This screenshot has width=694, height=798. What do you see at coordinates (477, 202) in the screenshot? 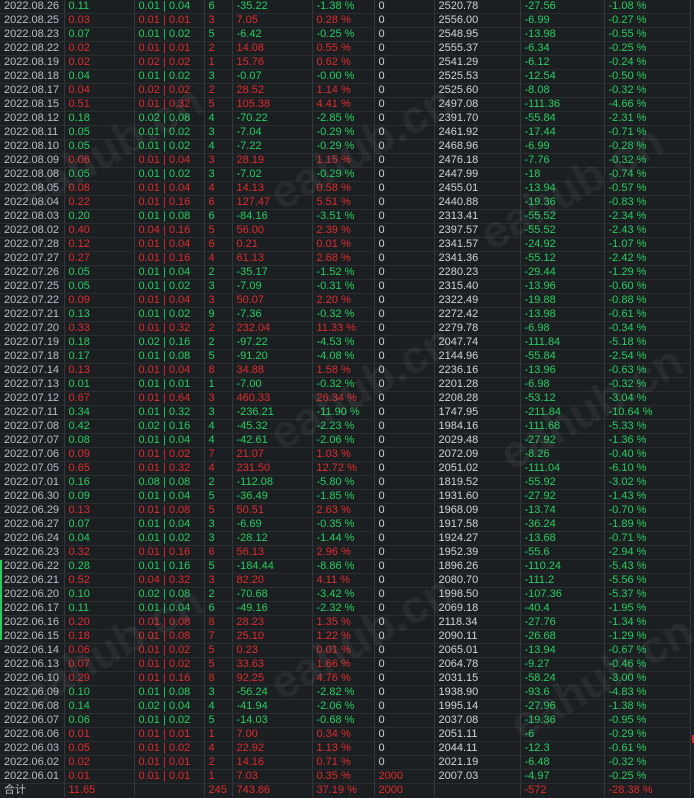
I see `cell-v7: 2440.88` at bounding box center [477, 202].